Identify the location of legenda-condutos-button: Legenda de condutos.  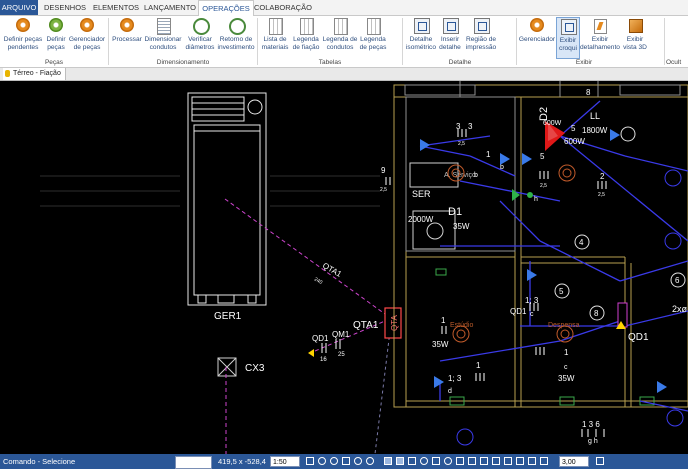
(340, 37).